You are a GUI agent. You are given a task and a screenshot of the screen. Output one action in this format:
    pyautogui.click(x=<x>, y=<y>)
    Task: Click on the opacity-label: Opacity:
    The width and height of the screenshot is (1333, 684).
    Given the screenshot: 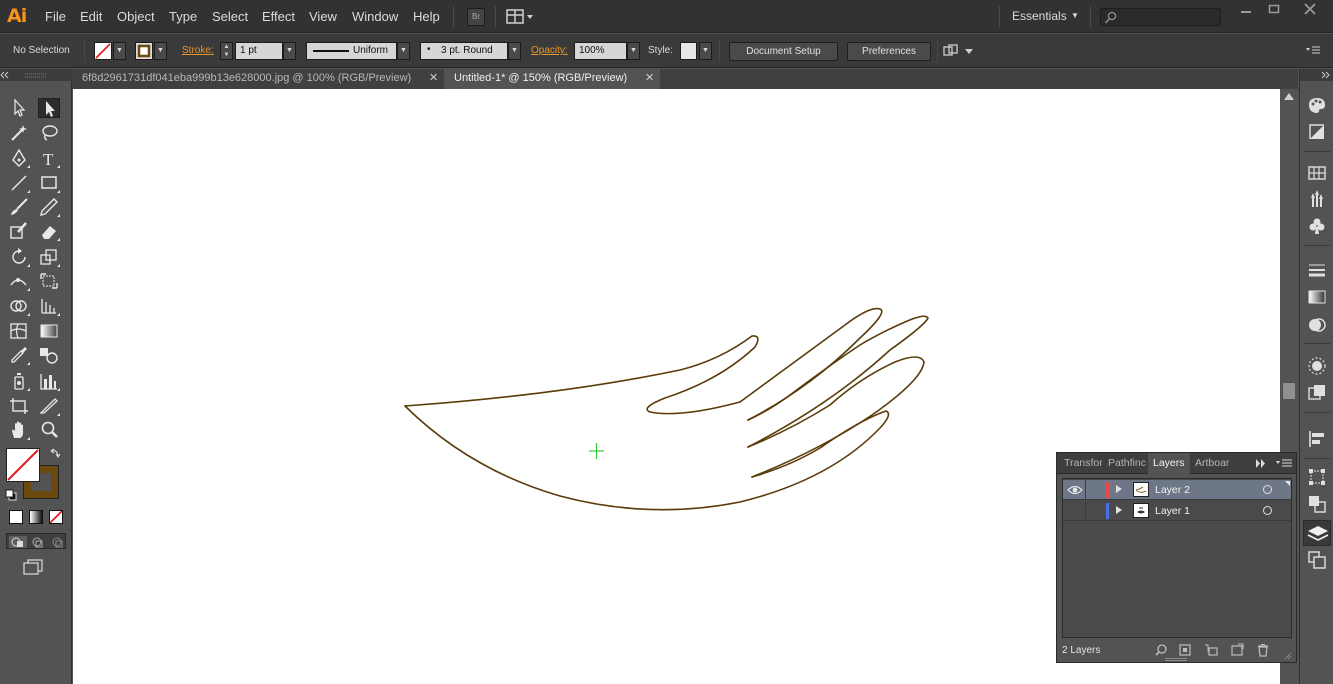 What is the action you would take?
    pyautogui.click(x=549, y=50)
    